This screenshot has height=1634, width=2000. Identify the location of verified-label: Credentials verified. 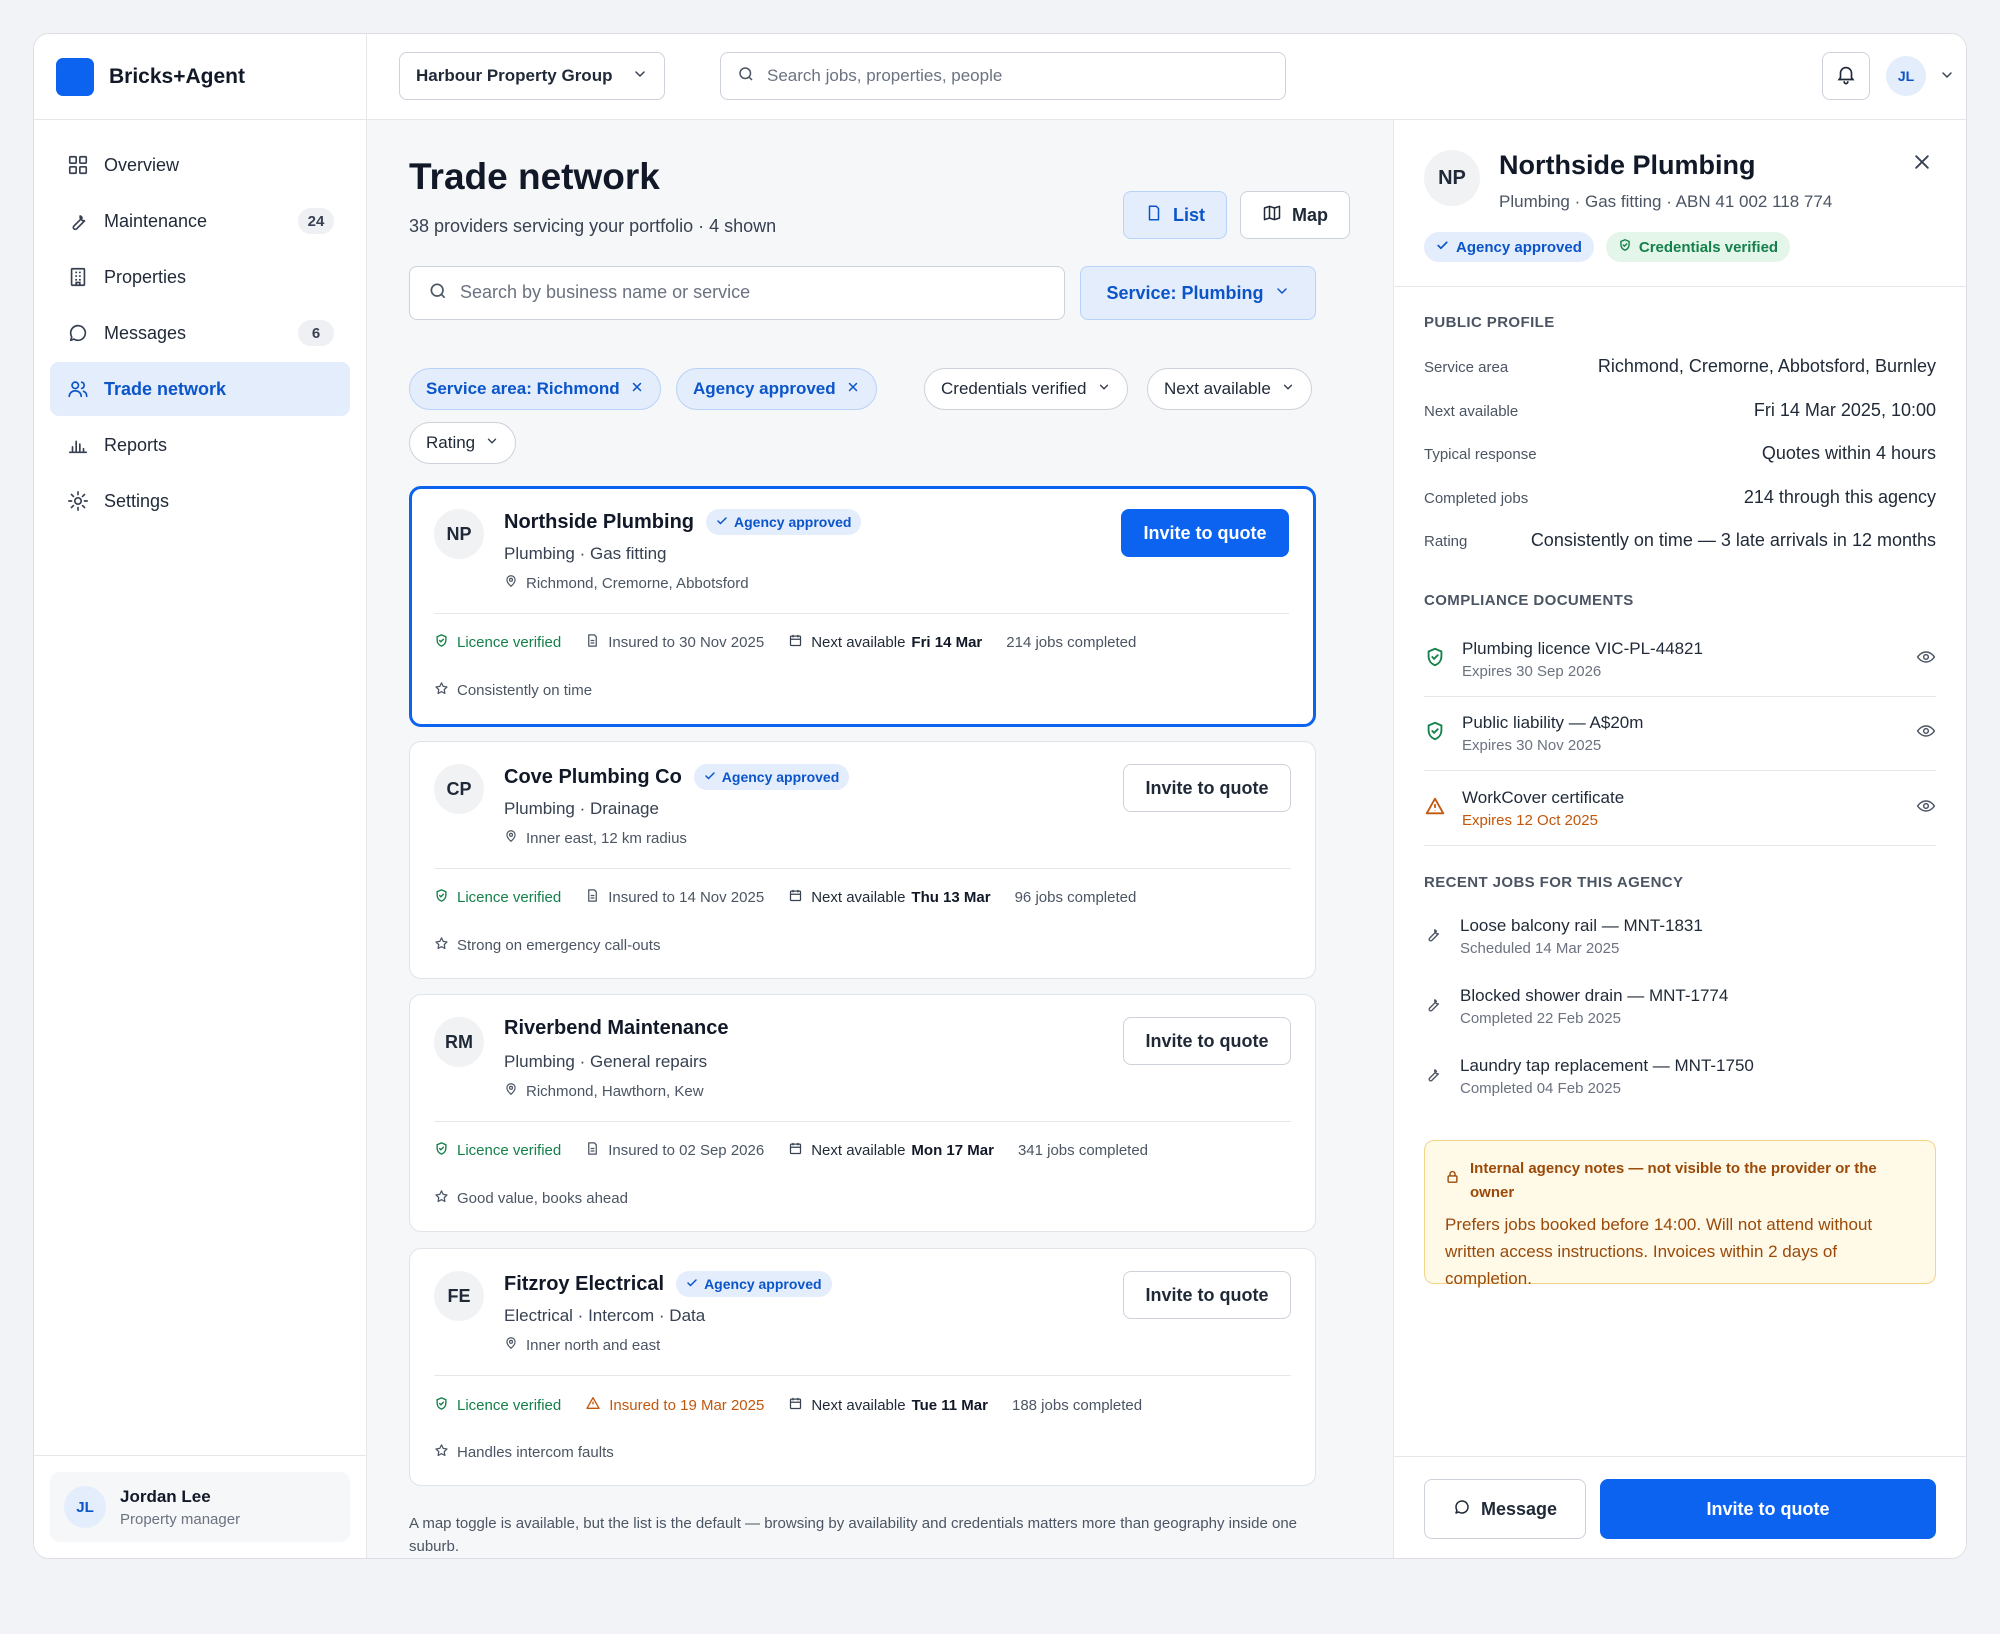
(1708, 247).